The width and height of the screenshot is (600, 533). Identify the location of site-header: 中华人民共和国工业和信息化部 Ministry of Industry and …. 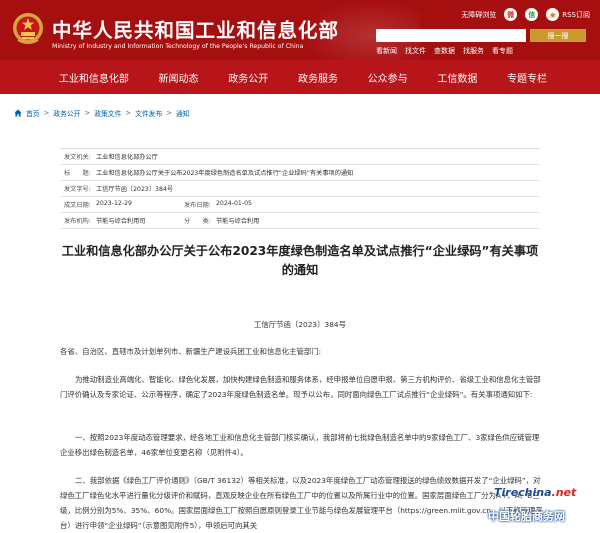
(300, 30).